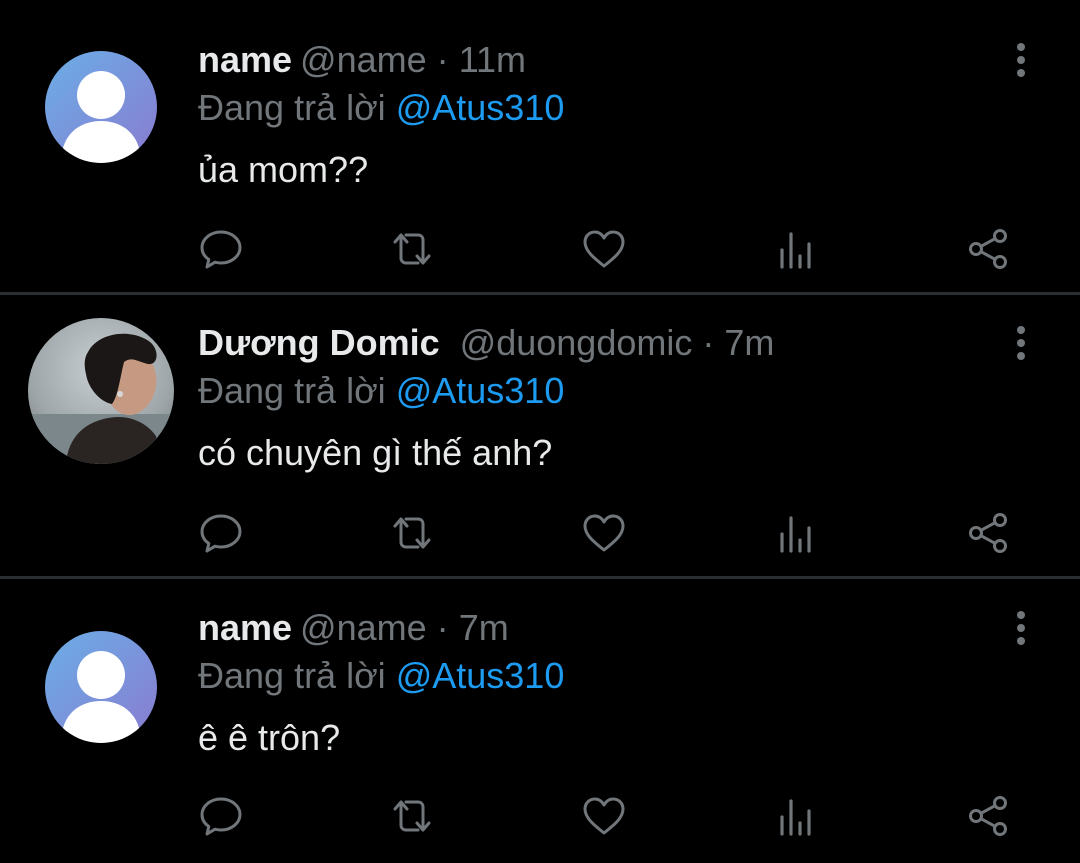  I want to click on tweet-text: ê ê trôn?, so click(269, 737).